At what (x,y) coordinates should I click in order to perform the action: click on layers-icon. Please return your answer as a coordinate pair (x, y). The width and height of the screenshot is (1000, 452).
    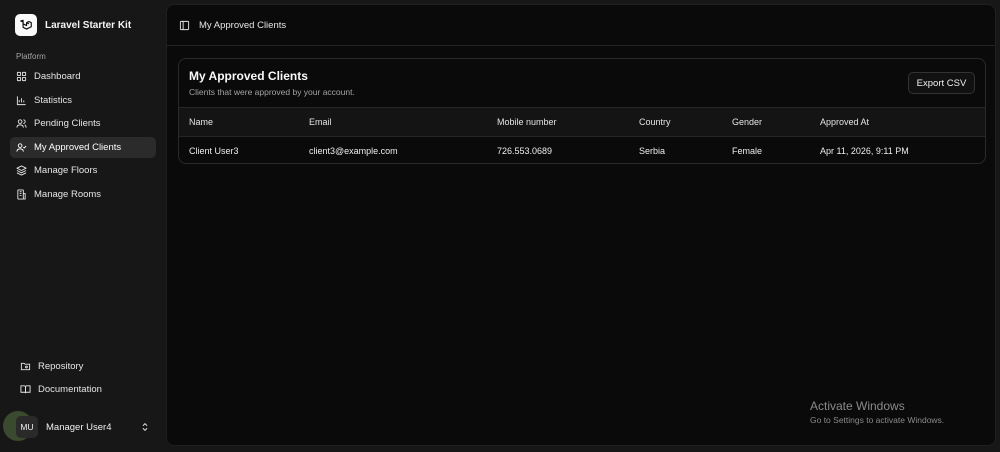
    Looking at the image, I should click on (21, 170).